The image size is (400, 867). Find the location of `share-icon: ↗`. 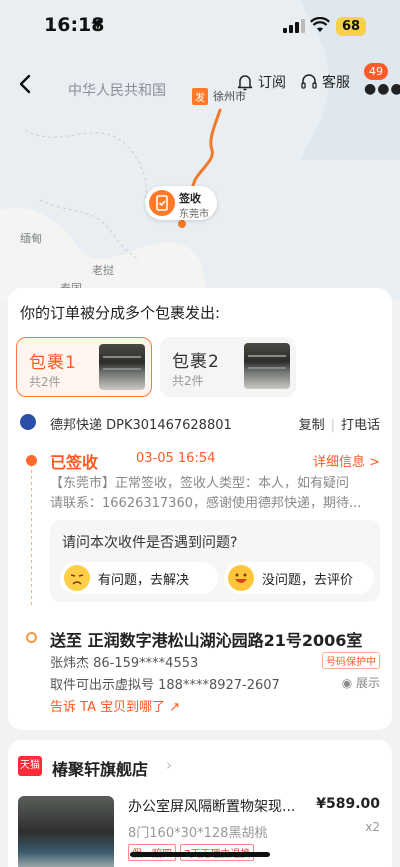

share-icon: ↗ is located at coordinates (175, 707).